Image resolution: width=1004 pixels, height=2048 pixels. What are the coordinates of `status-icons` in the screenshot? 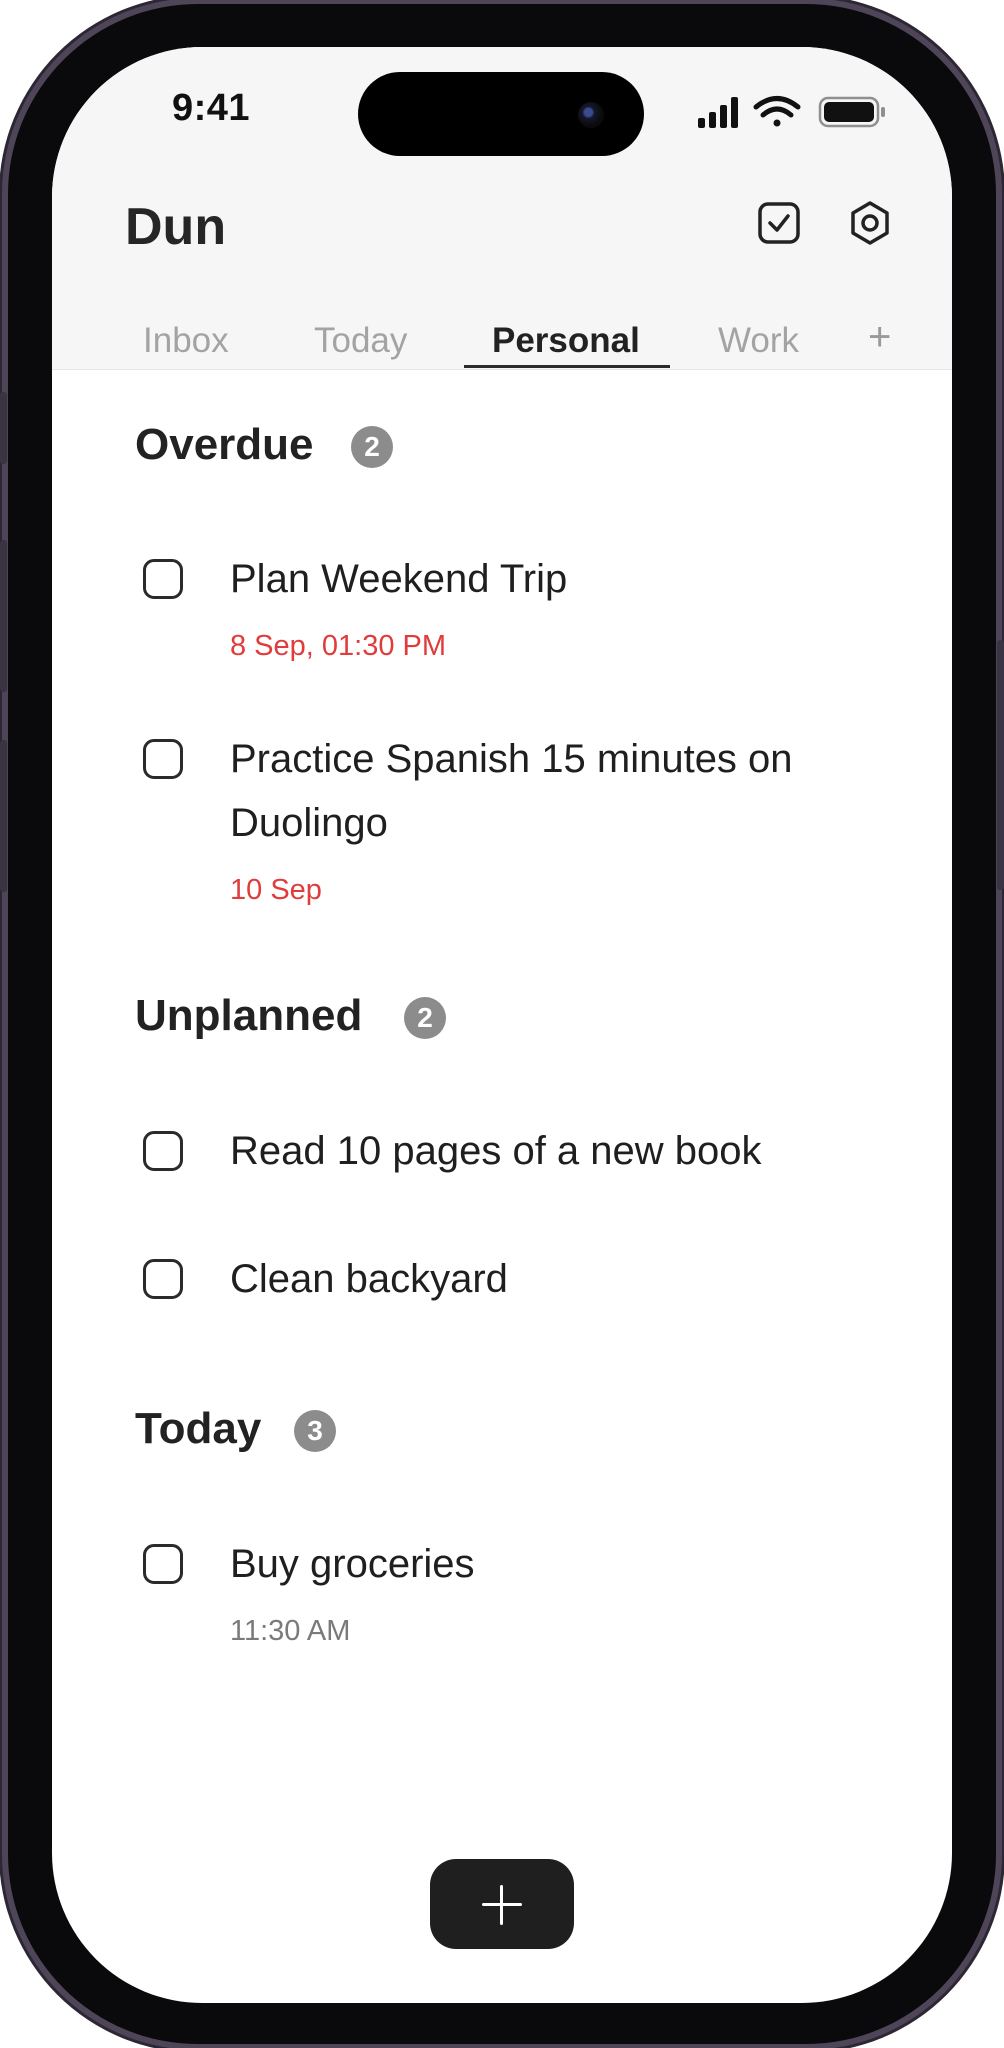 It's located at (791, 112).